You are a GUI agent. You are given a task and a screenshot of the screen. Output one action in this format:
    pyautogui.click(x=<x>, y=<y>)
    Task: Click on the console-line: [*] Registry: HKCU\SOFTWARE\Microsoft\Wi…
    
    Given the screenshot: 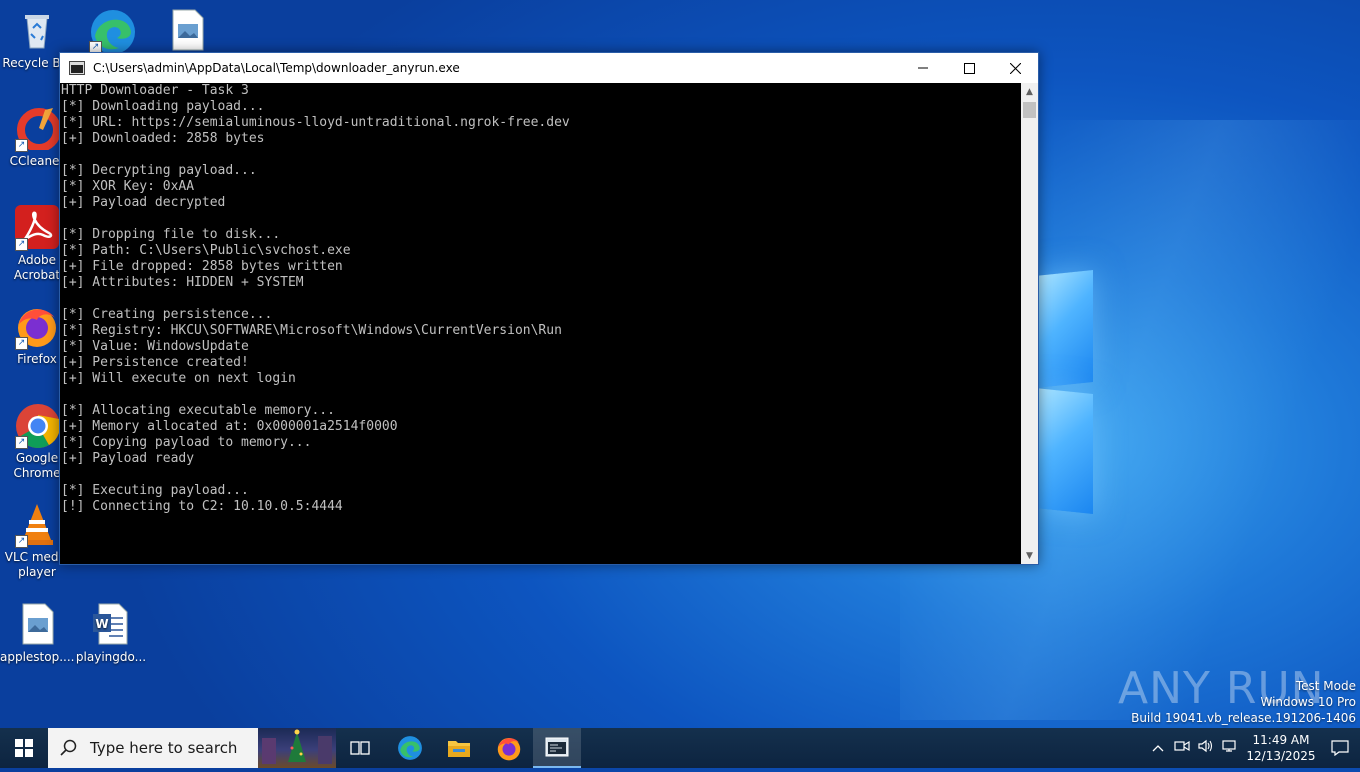 What is the action you would take?
    pyautogui.click(x=311, y=330)
    